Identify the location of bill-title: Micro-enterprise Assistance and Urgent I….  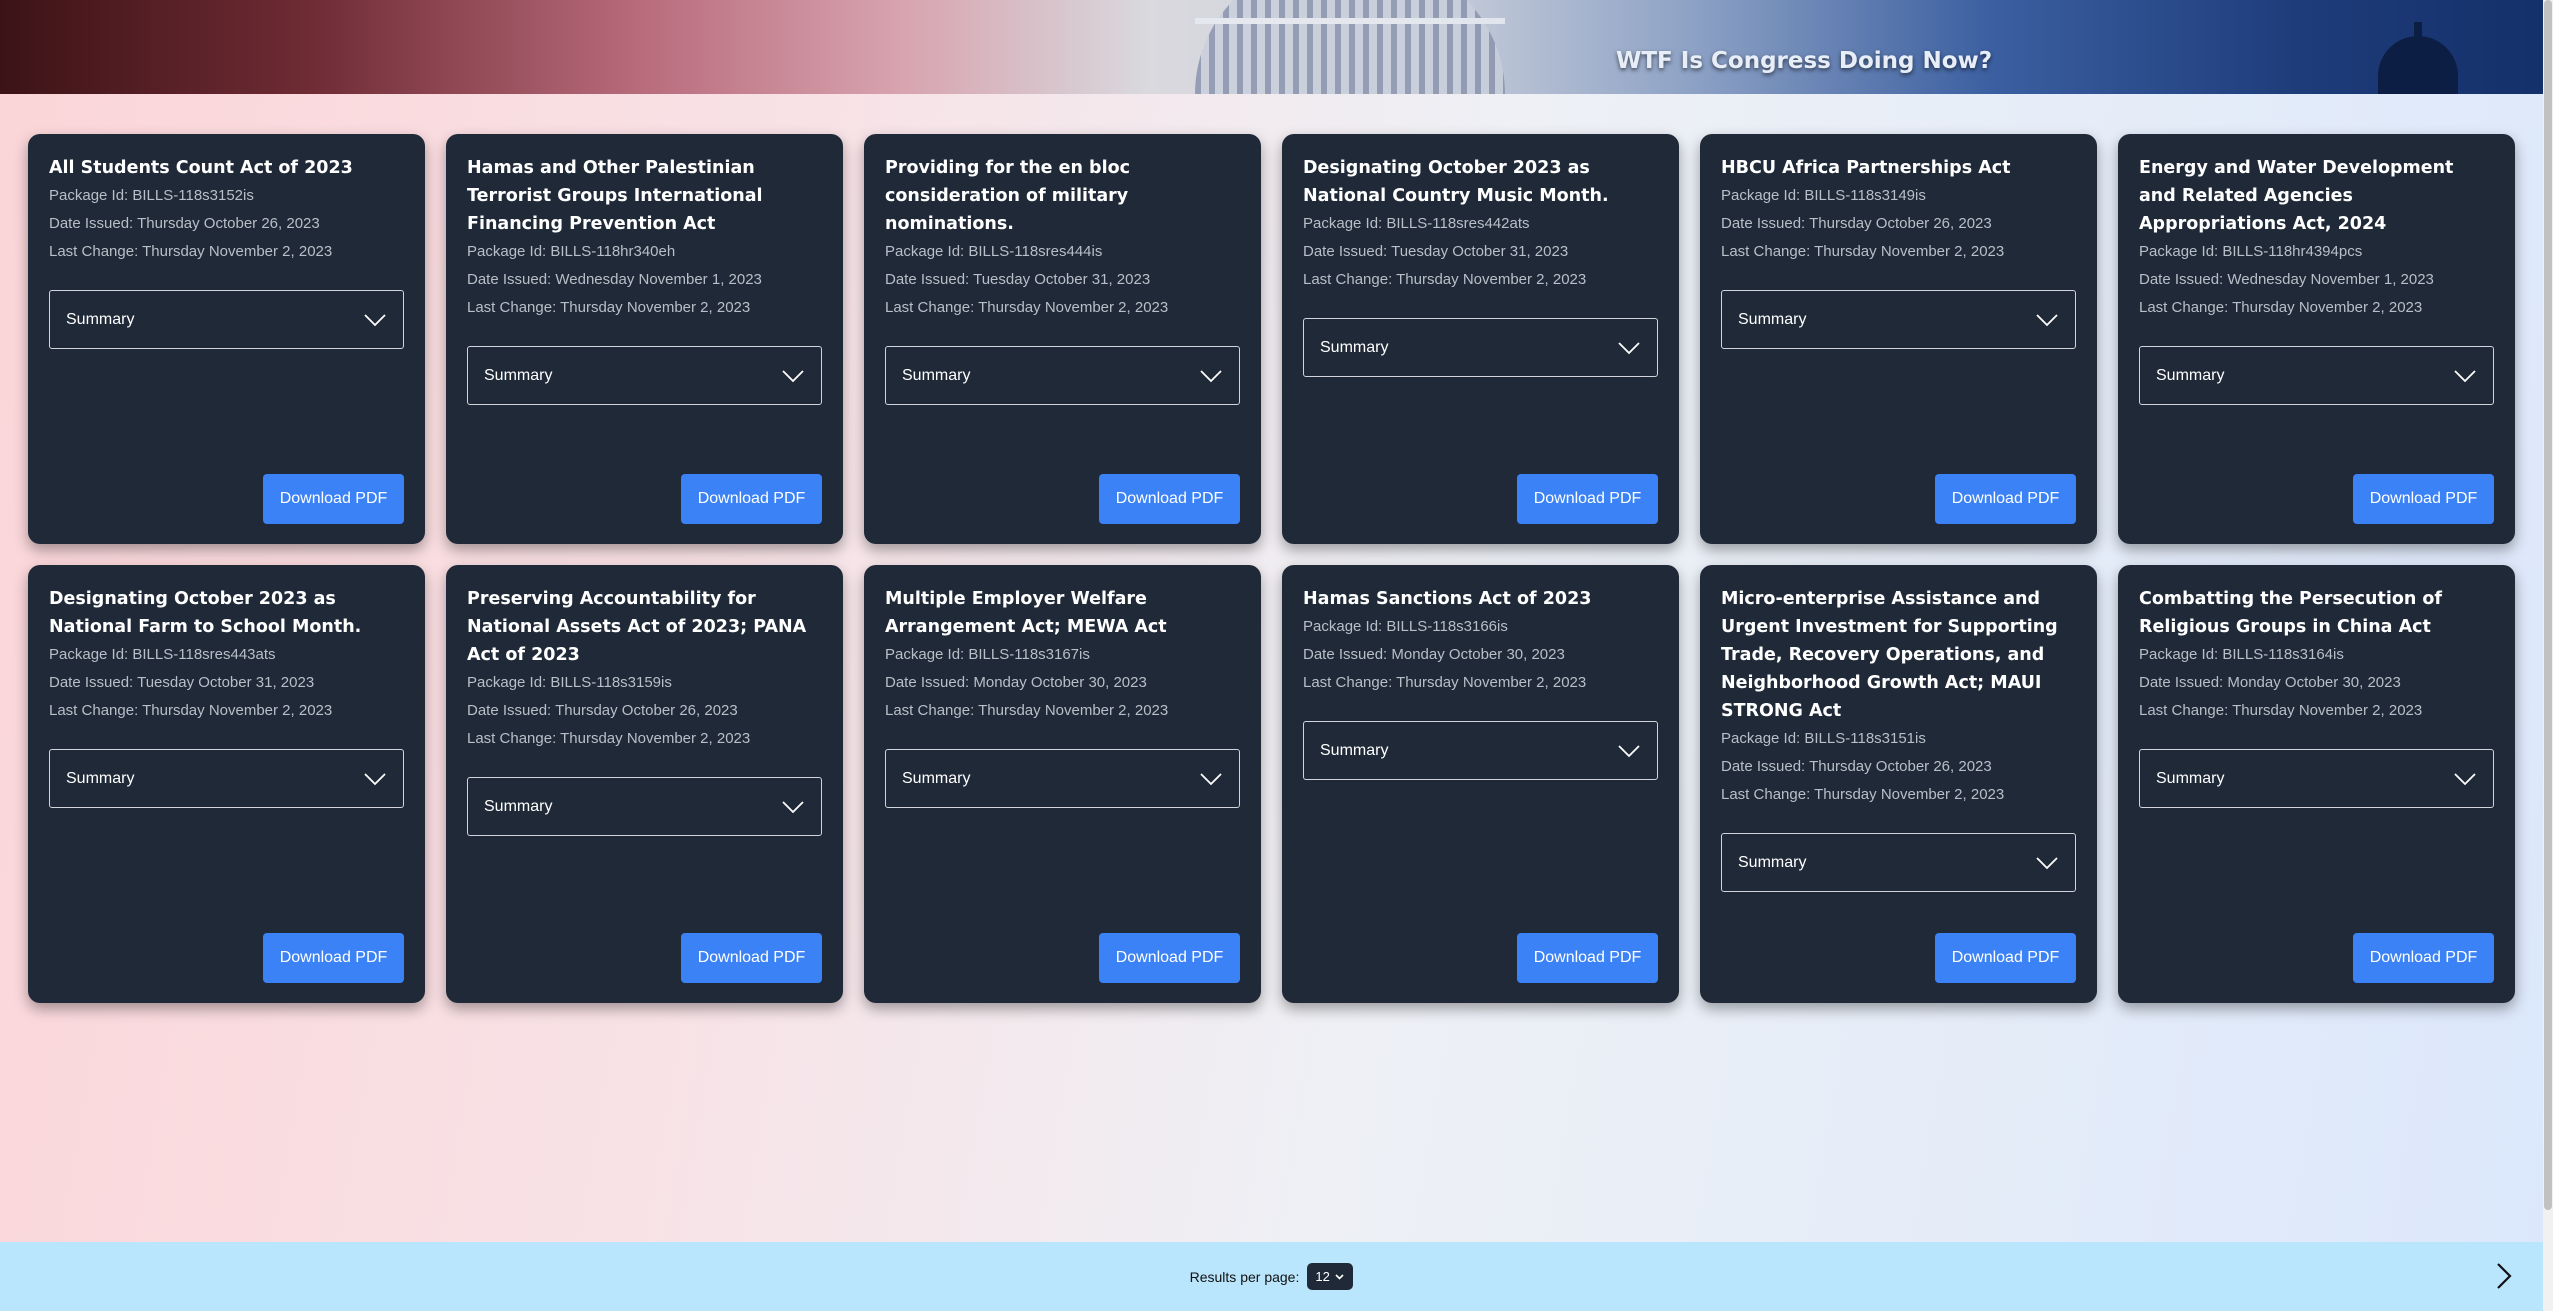
(1889, 655).